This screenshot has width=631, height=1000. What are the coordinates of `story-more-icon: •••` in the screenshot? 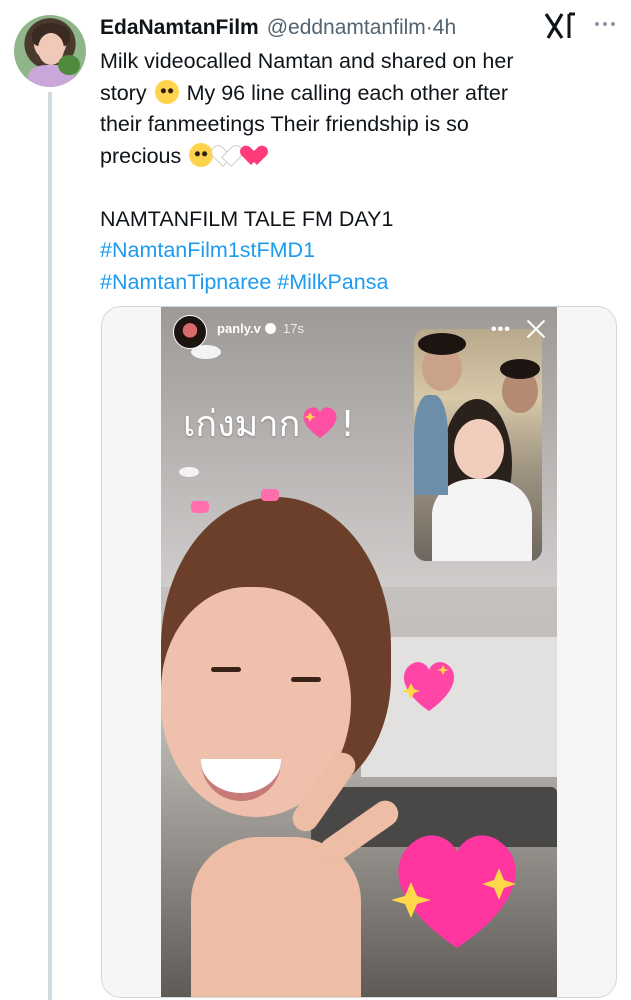 It's located at (501, 329).